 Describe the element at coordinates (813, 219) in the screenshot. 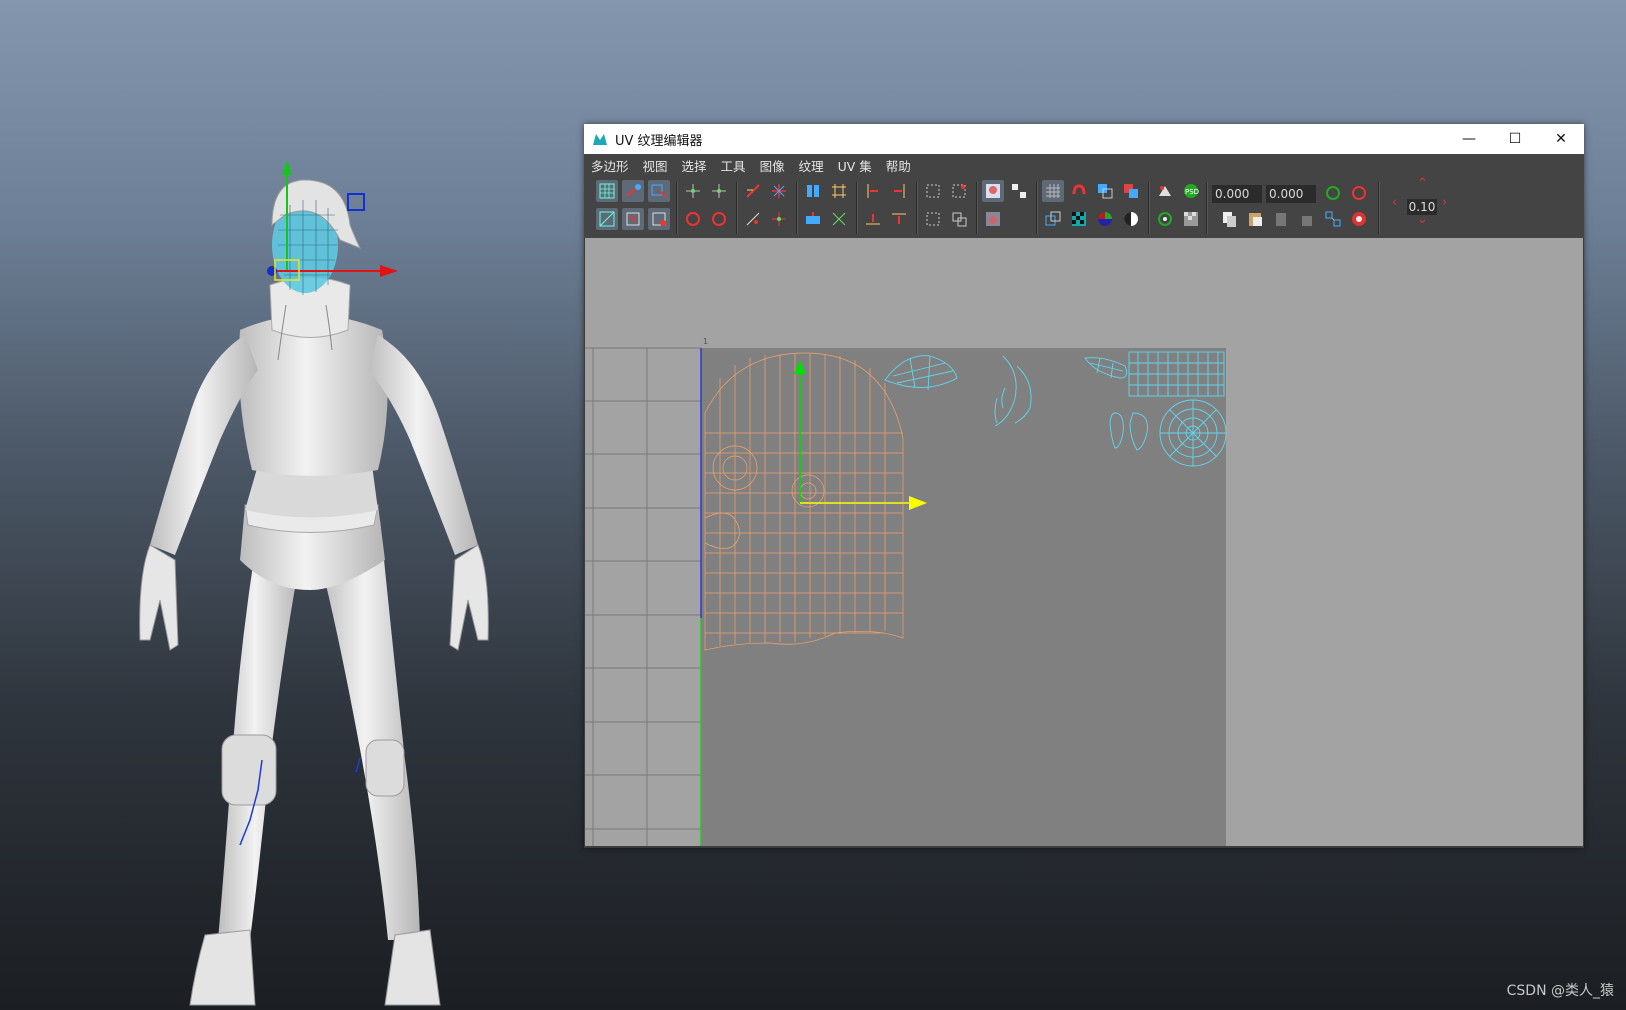

I see `unfold-uv-icon` at that location.